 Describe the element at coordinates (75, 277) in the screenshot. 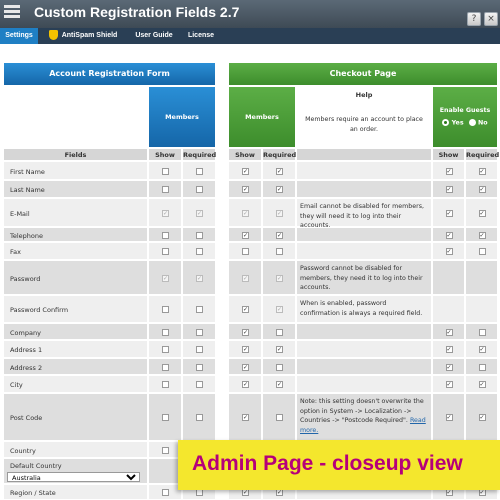

I see `field-row-5: Password` at that location.